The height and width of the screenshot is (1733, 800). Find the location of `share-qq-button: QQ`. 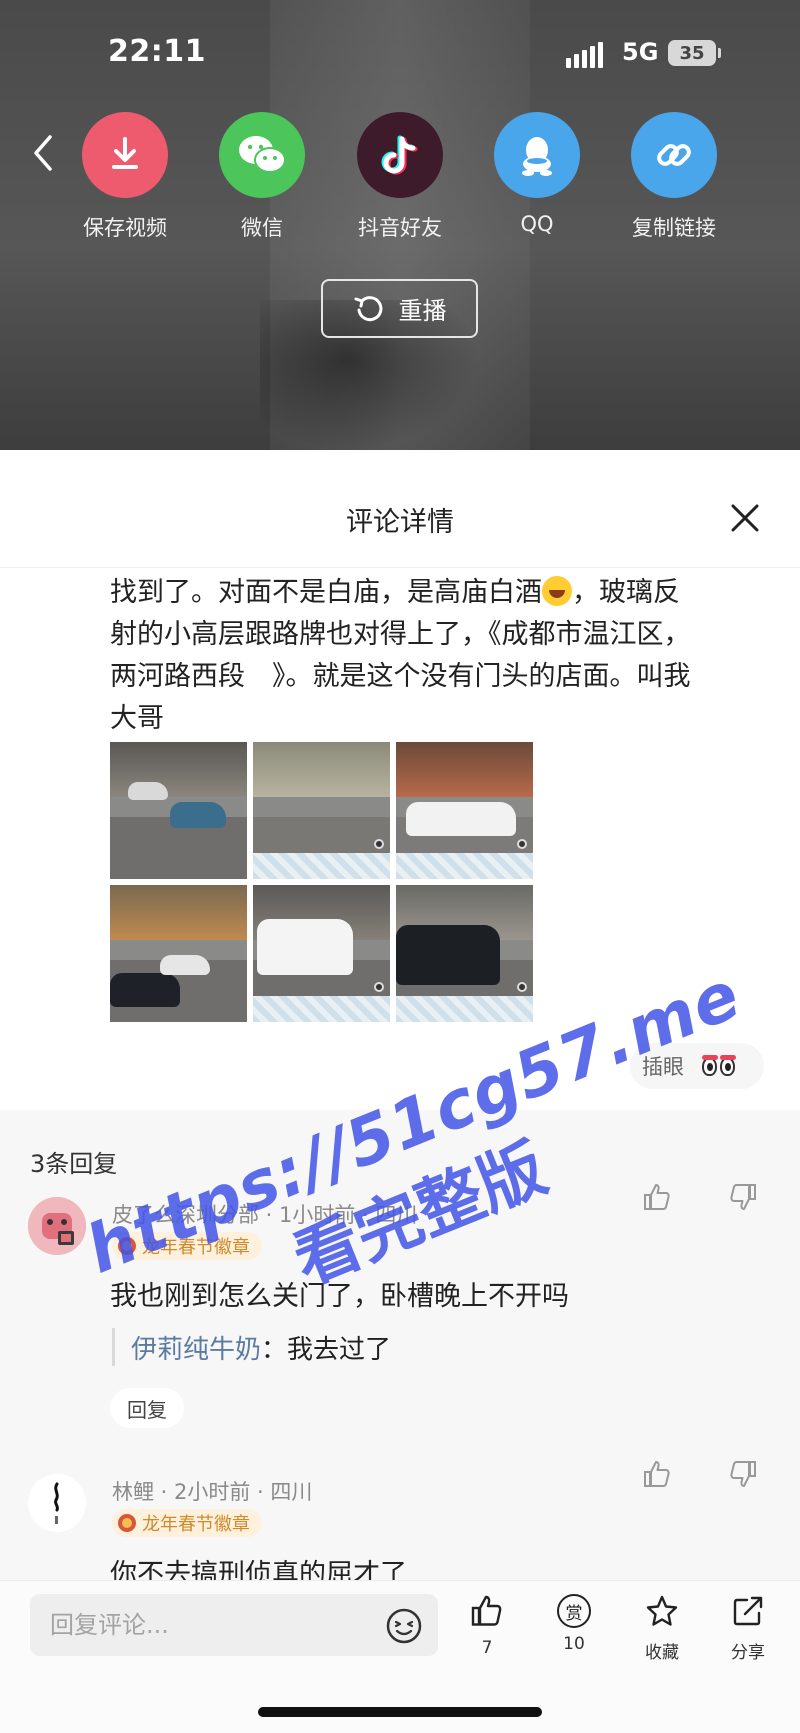

share-qq-button: QQ is located at coordinates (537, 174).